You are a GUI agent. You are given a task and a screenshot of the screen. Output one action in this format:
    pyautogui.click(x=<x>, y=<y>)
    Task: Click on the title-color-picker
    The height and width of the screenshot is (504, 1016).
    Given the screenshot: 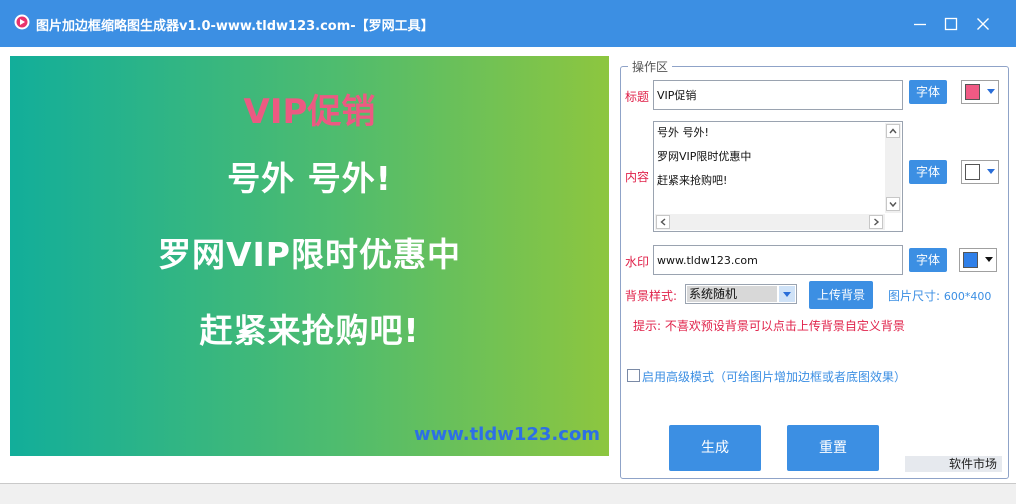 What is the action you would take?
    pyautogui.click(x=980, y=92)
    